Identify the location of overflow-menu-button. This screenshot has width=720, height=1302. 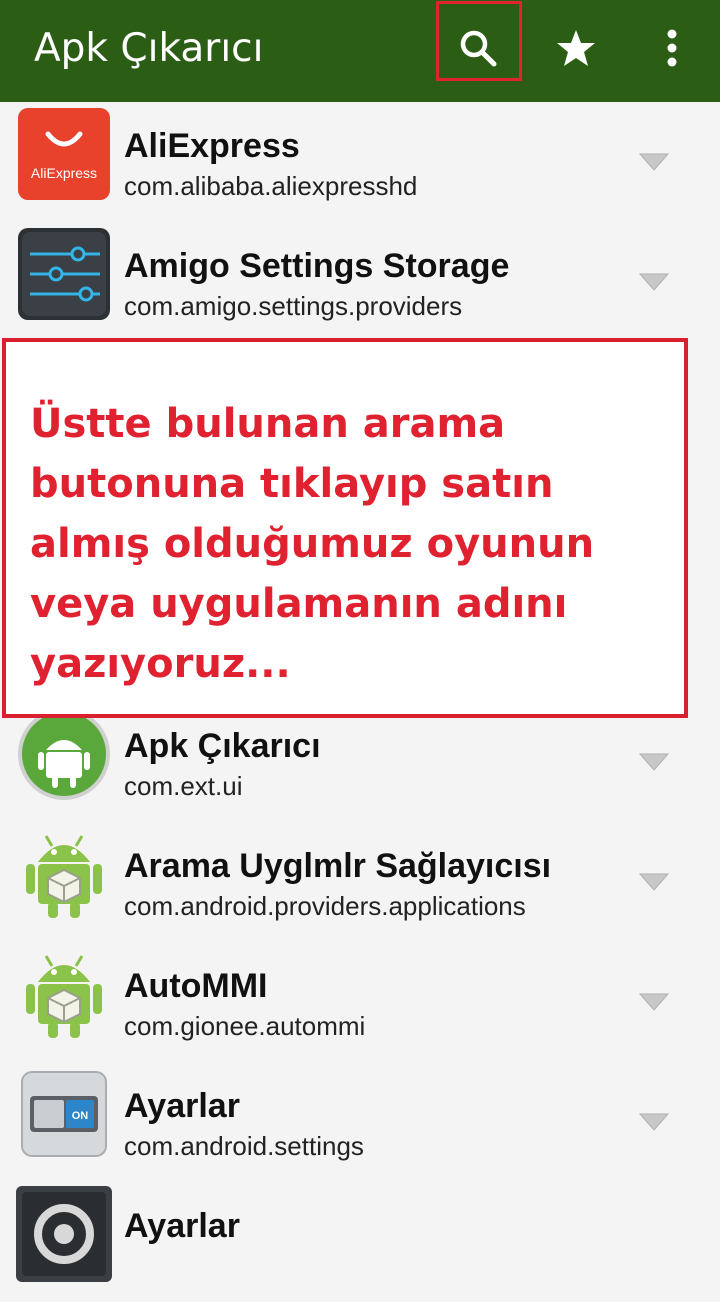
(672, 48).